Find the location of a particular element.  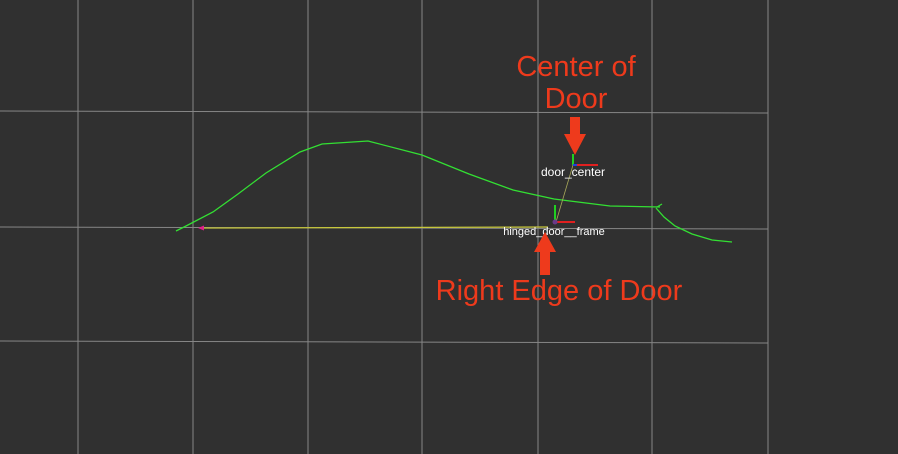

hinged-frame-label: hinged_door__frame is located at coordinates (554, 232).